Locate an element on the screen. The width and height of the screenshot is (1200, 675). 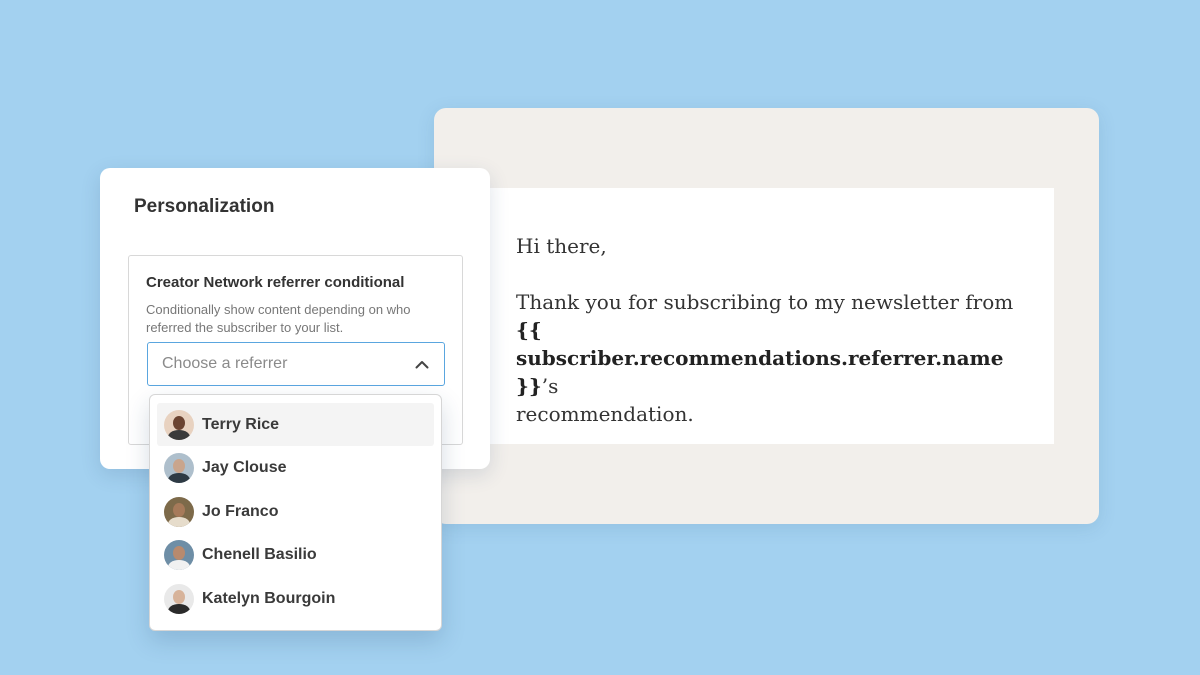
referrer-option: Katelyn Bourgoin is located at coordinates (295, 598).